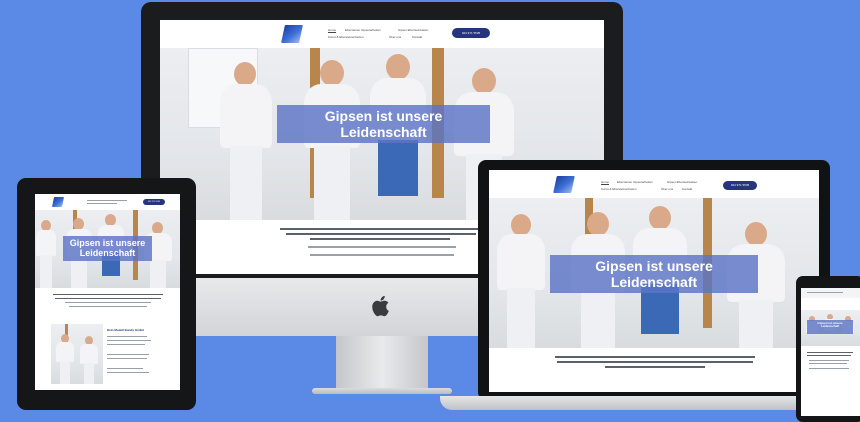 The width and height of the screenshot is (860, 422). I want to click on tablet-hero-image: Gipsen ist unsere Leidenschaft, so click(107, 249).